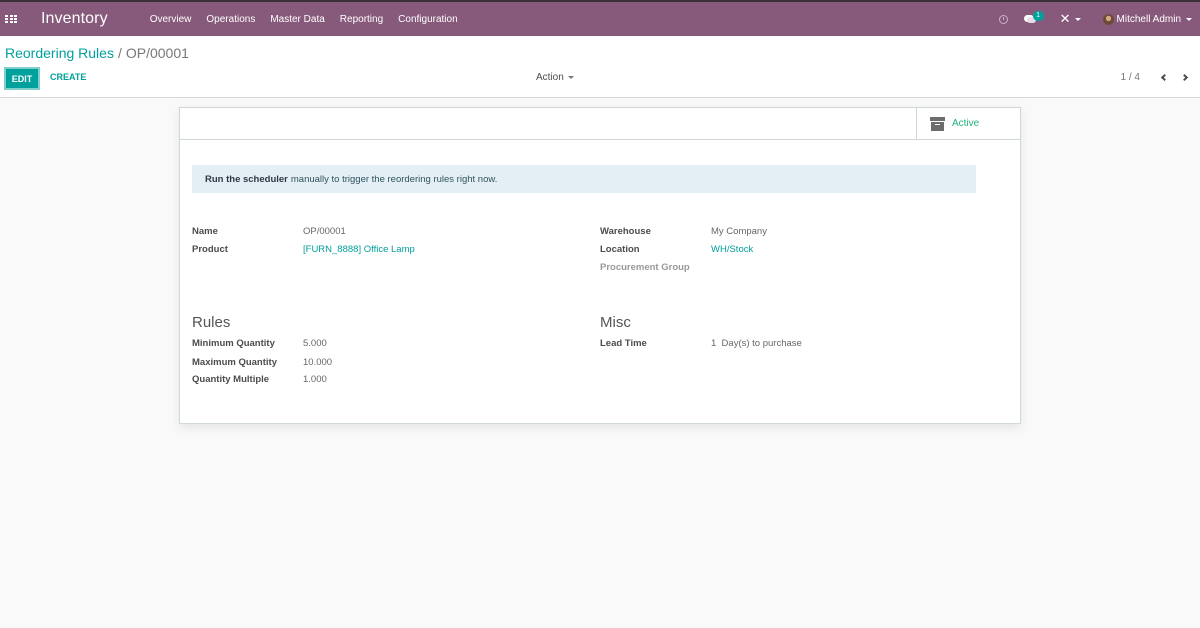 The image size is (1200, 628). What do you see at coordinates (171, 19) in the screenshot?
I see `menu-item-overview: Overview` at bounding box center [171, 19].